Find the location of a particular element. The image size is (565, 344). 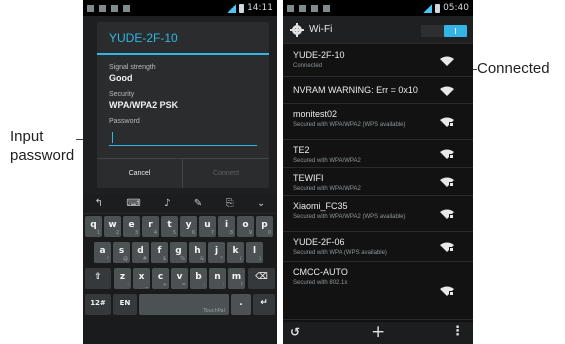

key-z: z- is located at coordinates (122, 278).